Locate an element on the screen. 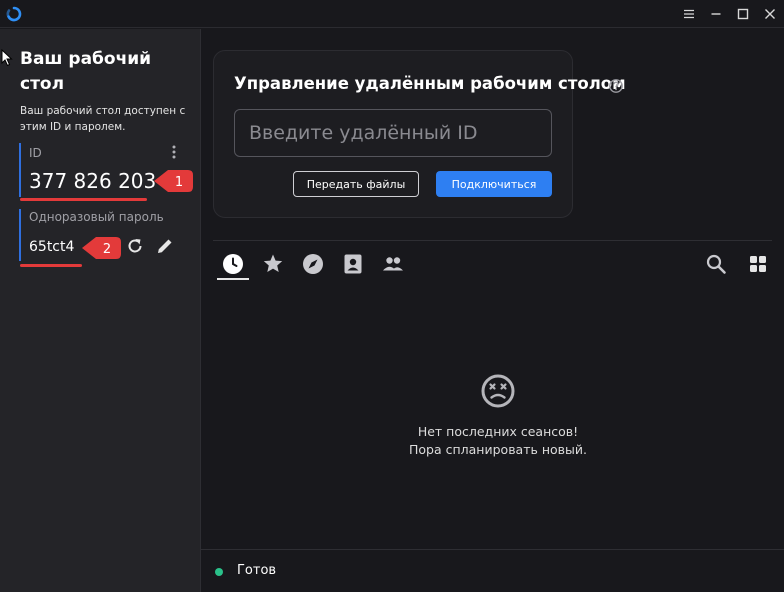  status-text: Готов is located at coordinates (257, 570).